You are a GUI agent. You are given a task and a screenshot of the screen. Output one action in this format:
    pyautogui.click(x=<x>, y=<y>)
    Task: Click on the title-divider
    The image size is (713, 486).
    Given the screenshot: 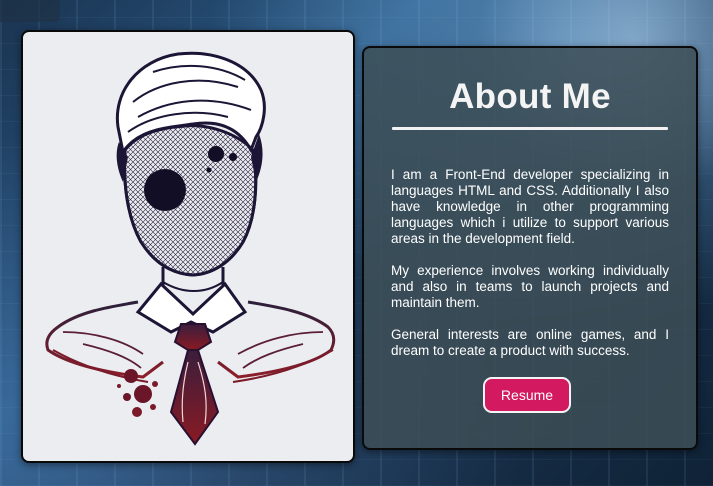 What is the action you would take?
    pyautogui.click(x=530, y=128)
    